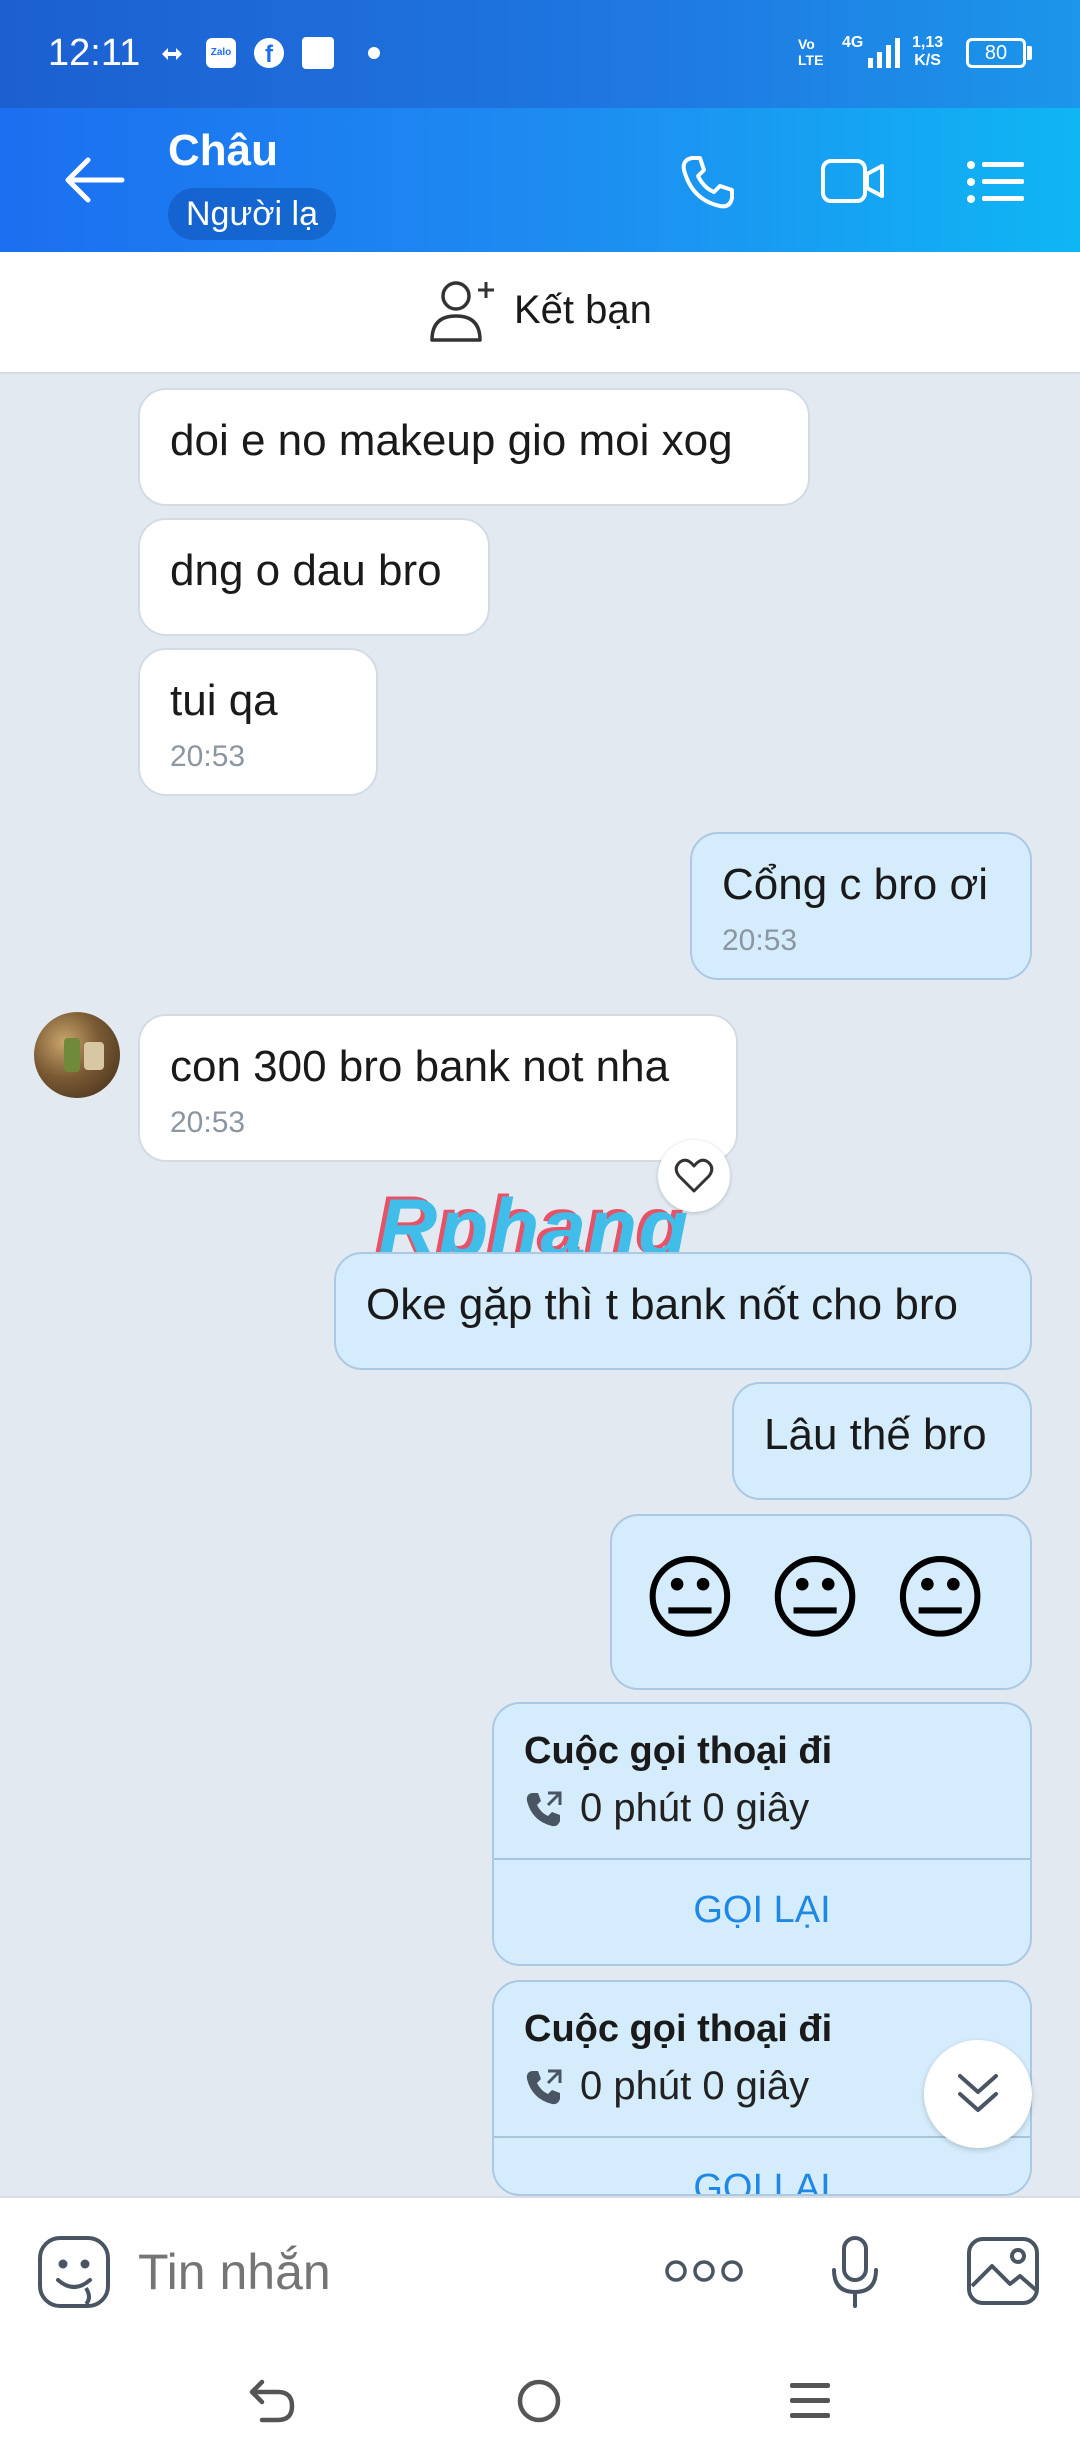  Describe the element at coordinates (855, 884) in the screenshot. I see `message-text: Cổng c bro ơi` at that location.